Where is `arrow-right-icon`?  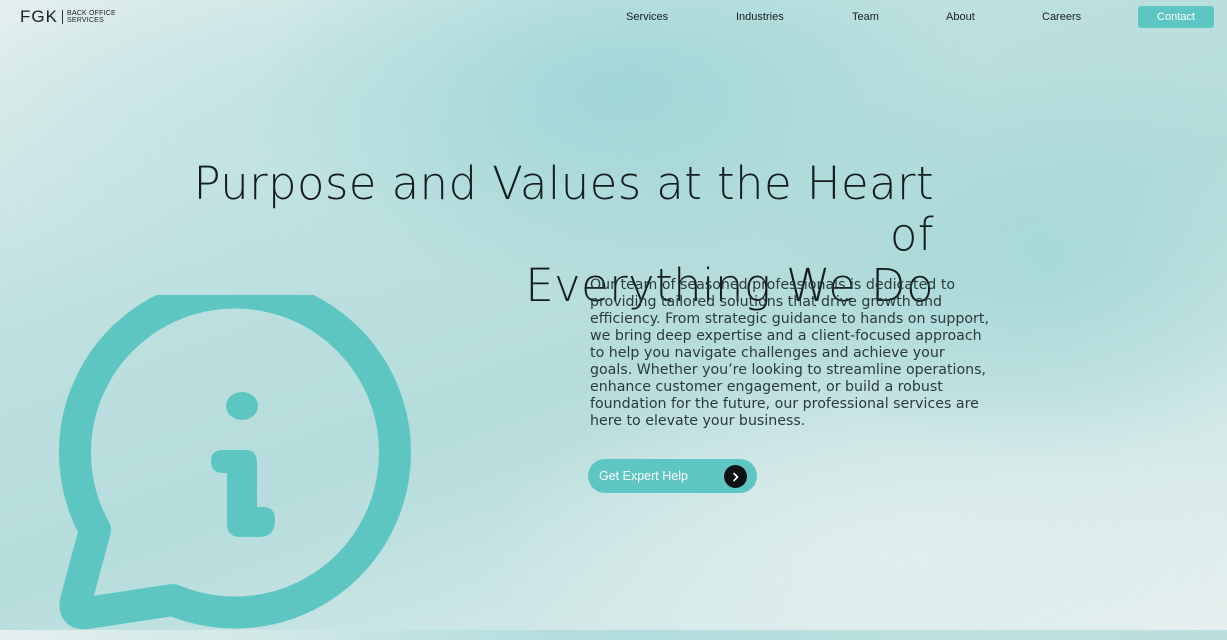 arrow-right-icon is located at coordinates (735, 476).